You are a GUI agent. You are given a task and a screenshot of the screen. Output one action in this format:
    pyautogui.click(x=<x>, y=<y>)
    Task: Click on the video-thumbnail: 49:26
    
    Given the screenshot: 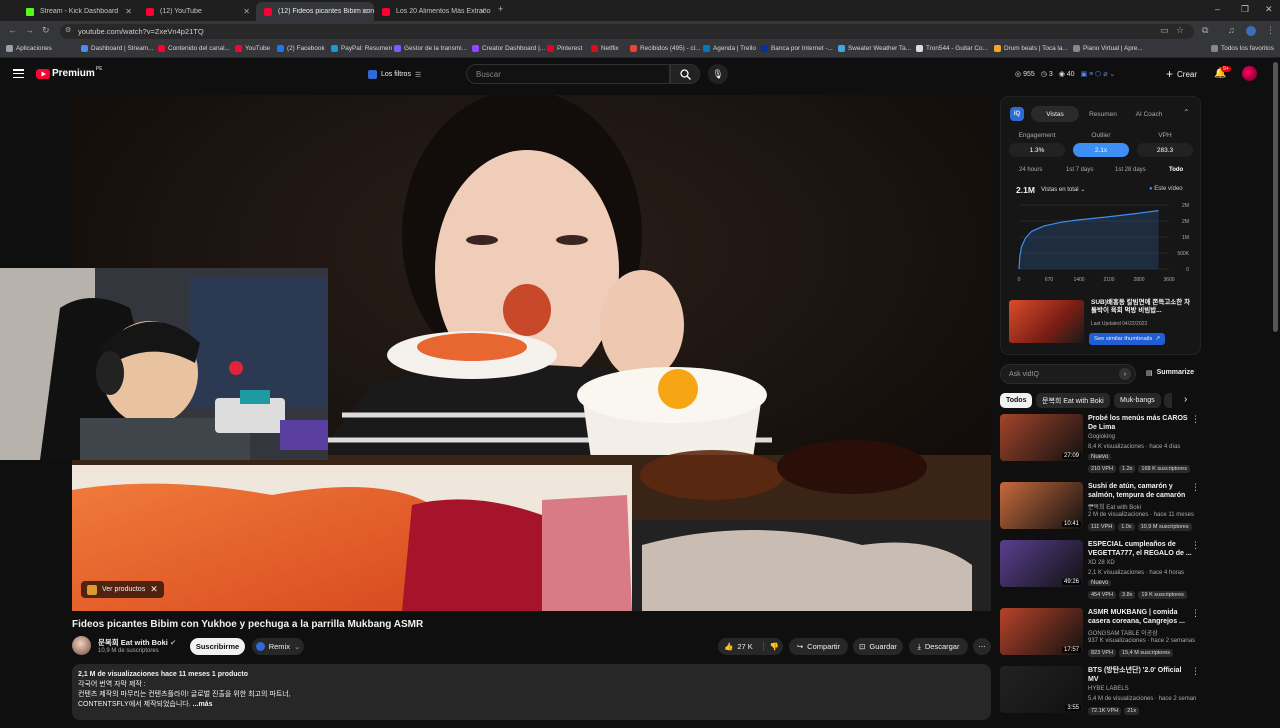 What is the action you would take?
    pyautogui.click(x=1041, y=563)
    